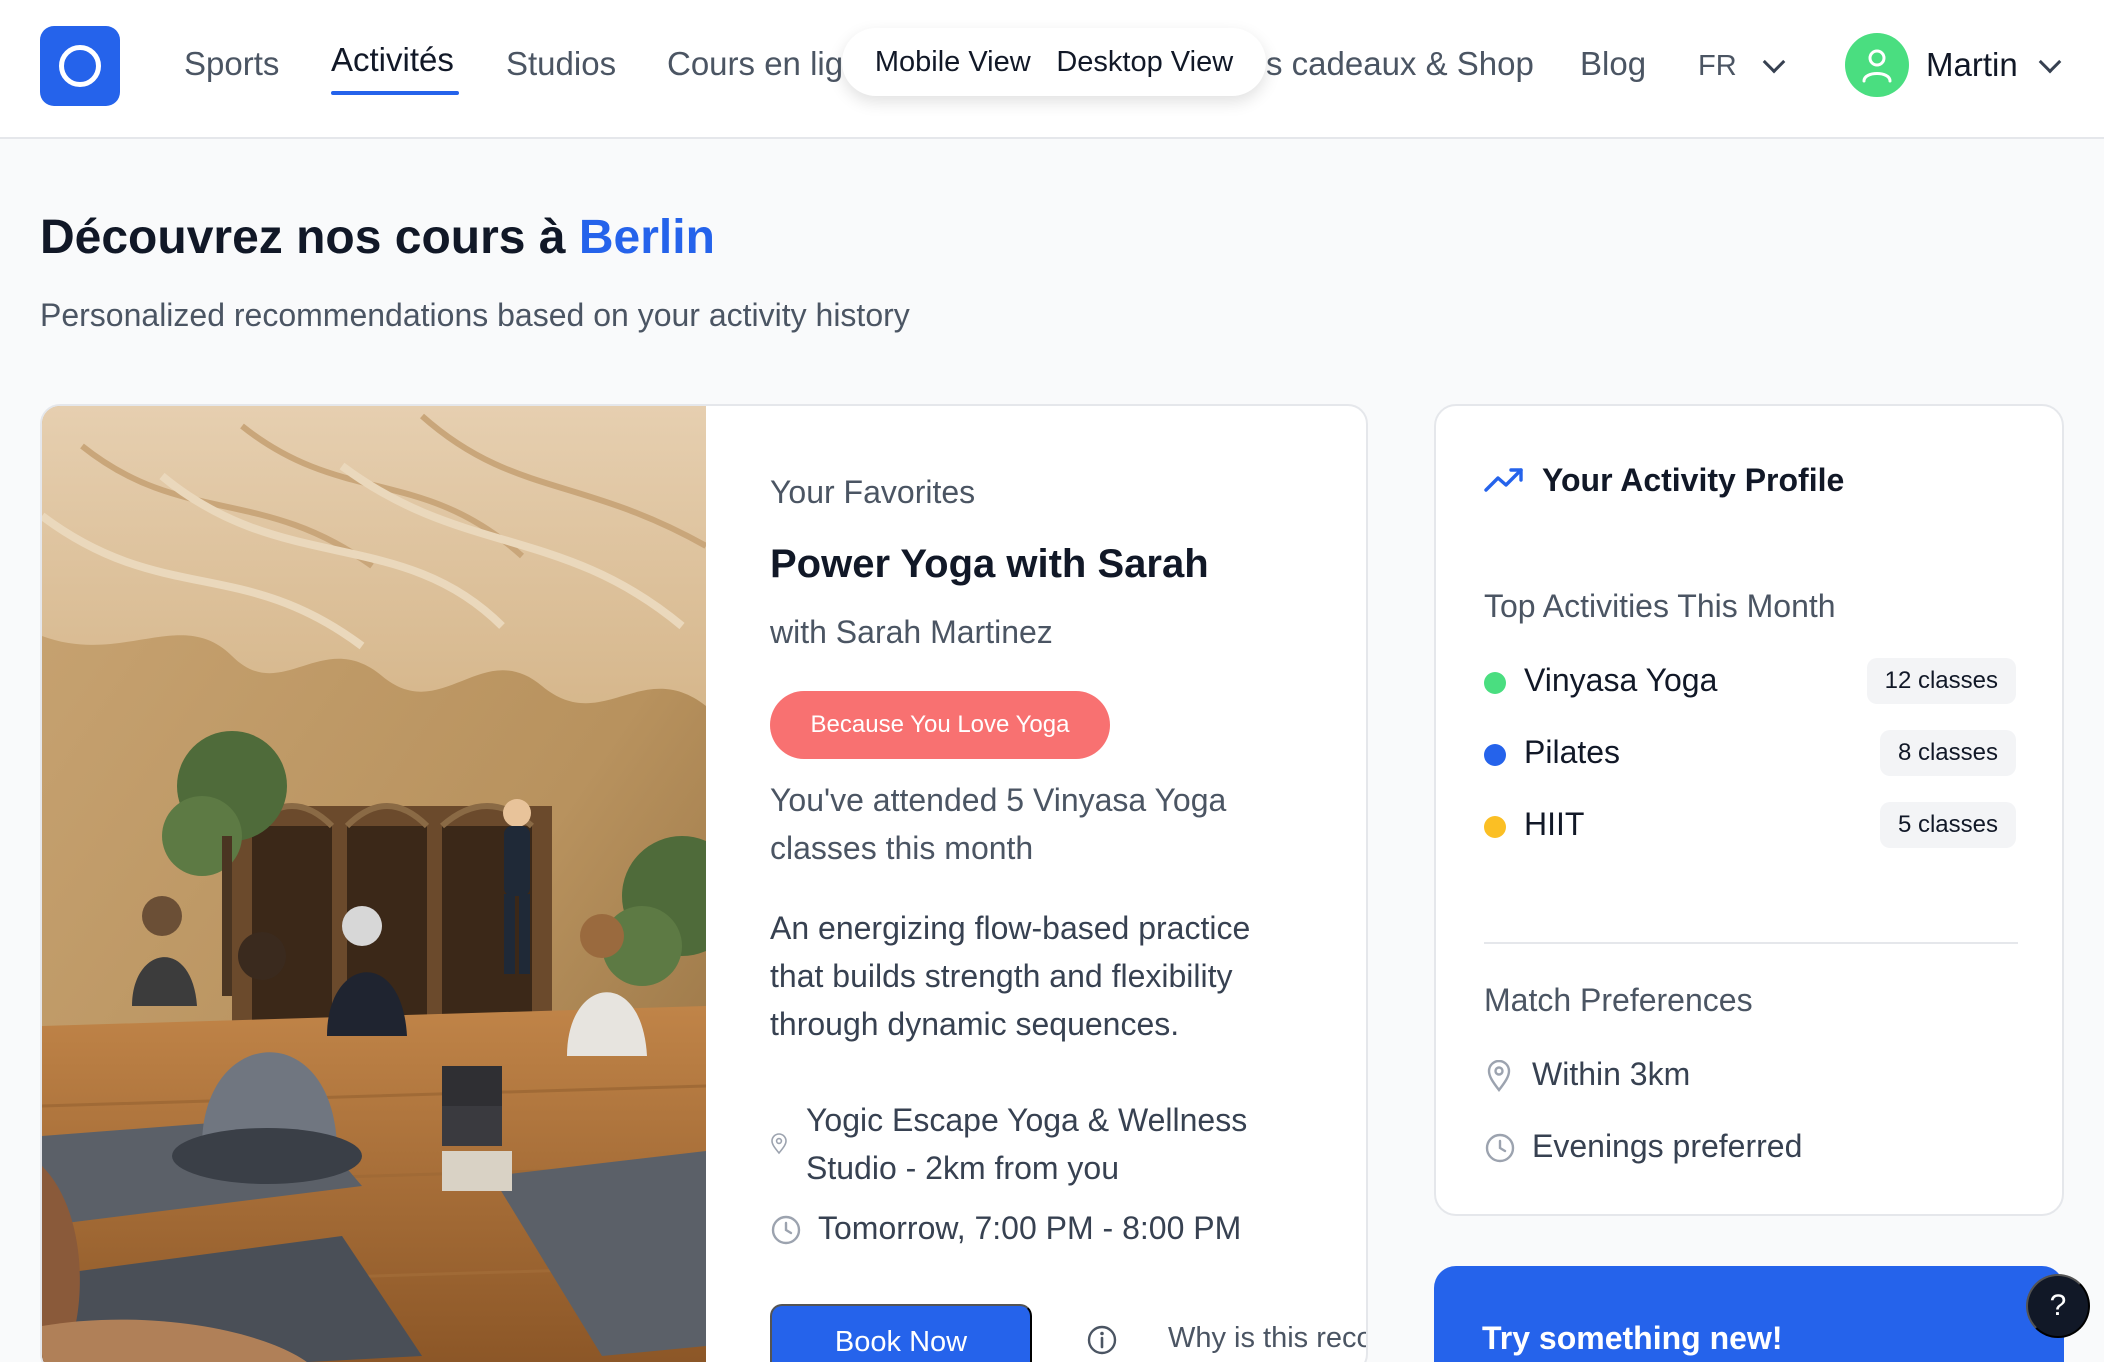  Describe the element at coordinates (395, 93) in the screenshot. I see `active-nav-indicator` at that location.